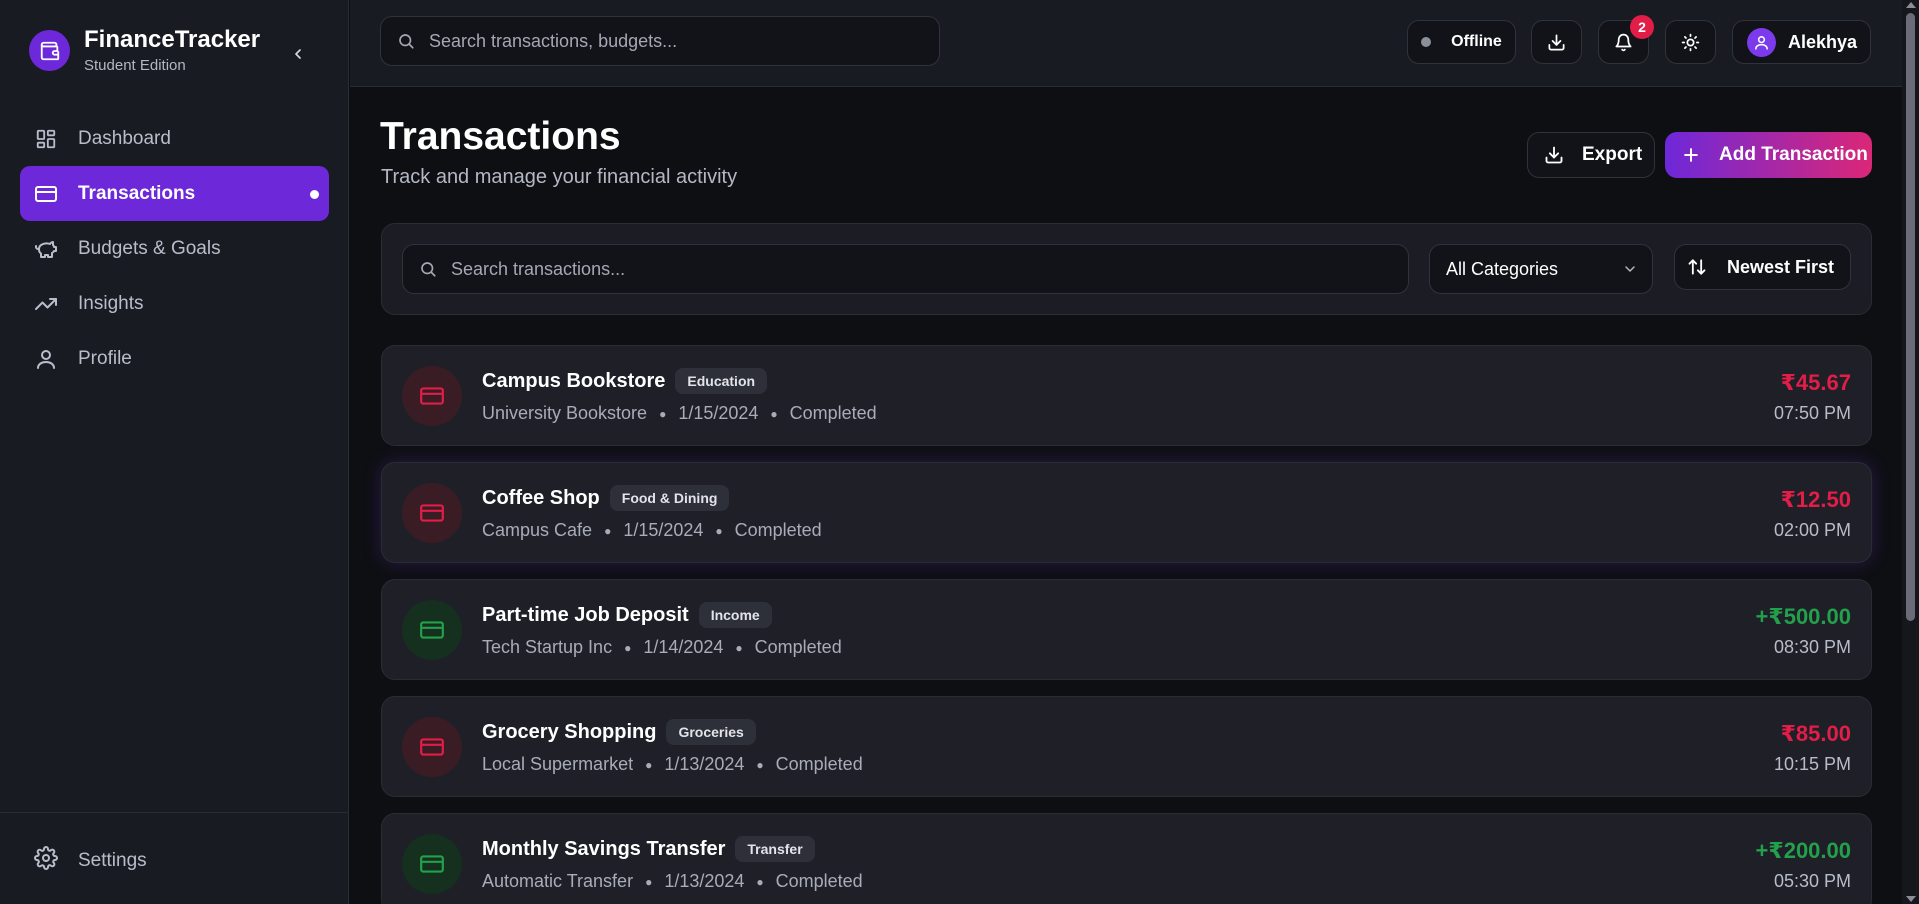 The width and height of the screenshot is (1919, 904). What do you see at coordinates (669, 498) in the screenshot?
I see `category-badge: Food & Dining` at bounding box center [669, 498].